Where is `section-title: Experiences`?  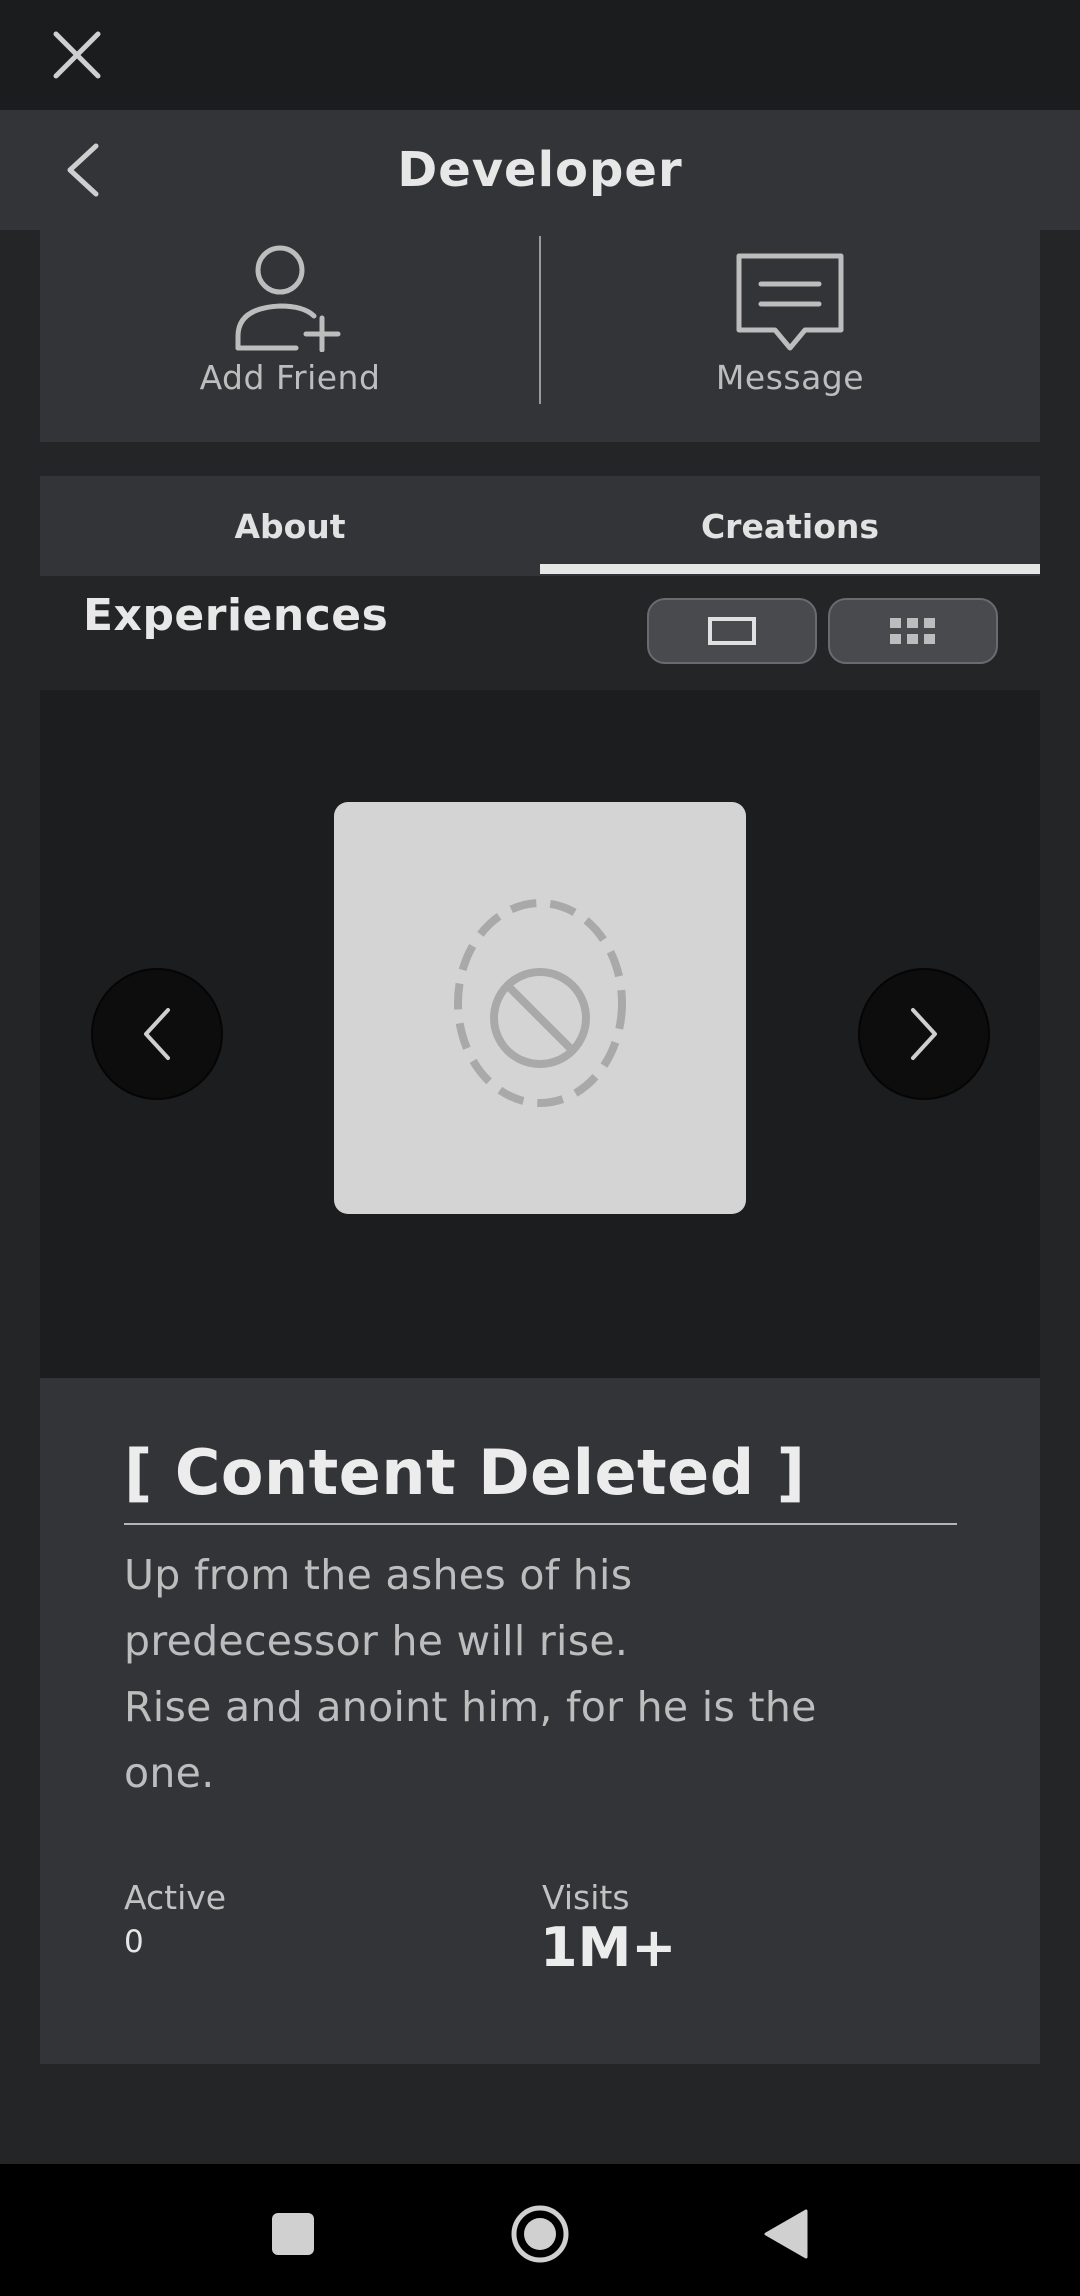
section-title: Experiences is located at coordinates (236, 615).